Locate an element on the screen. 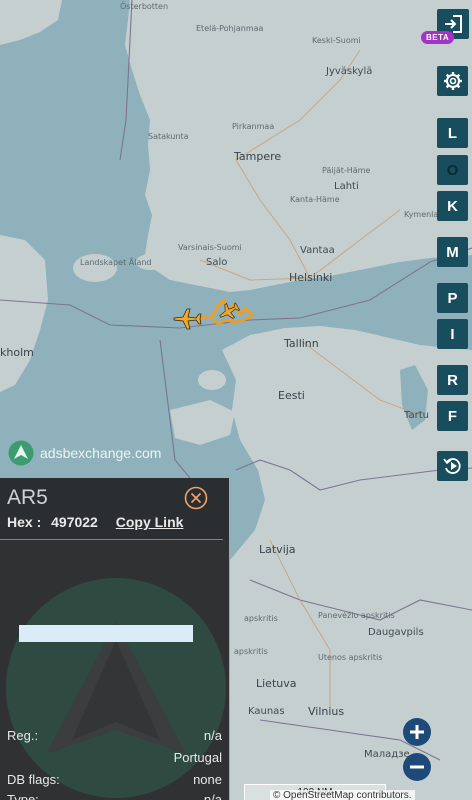 Image resolution: width=472 pixels, height=800 pixels. zoom-in-button is located at coordinates (417, 732).